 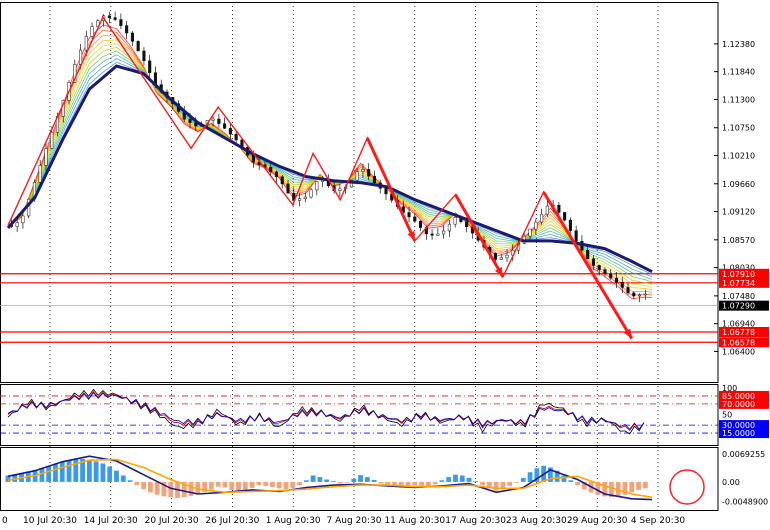 I want to click on macd-panel, so click(x=355, y=480).